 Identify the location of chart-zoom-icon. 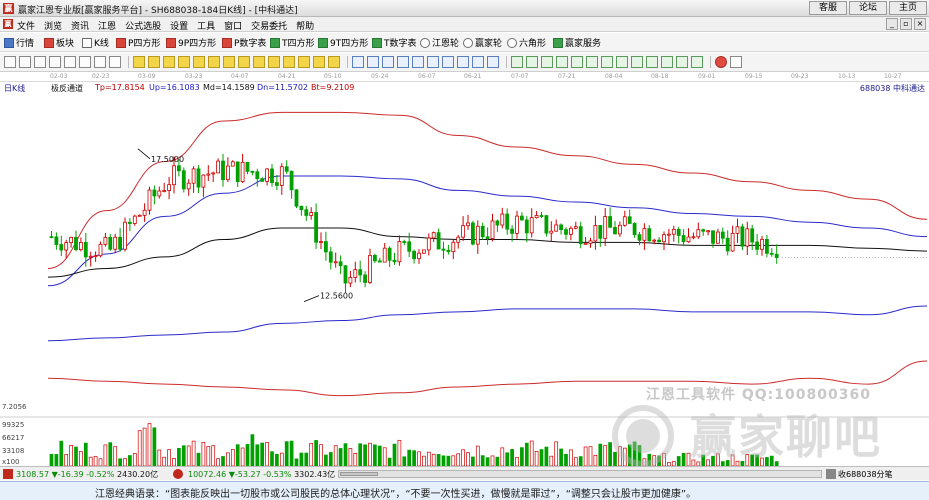
(25, 62).